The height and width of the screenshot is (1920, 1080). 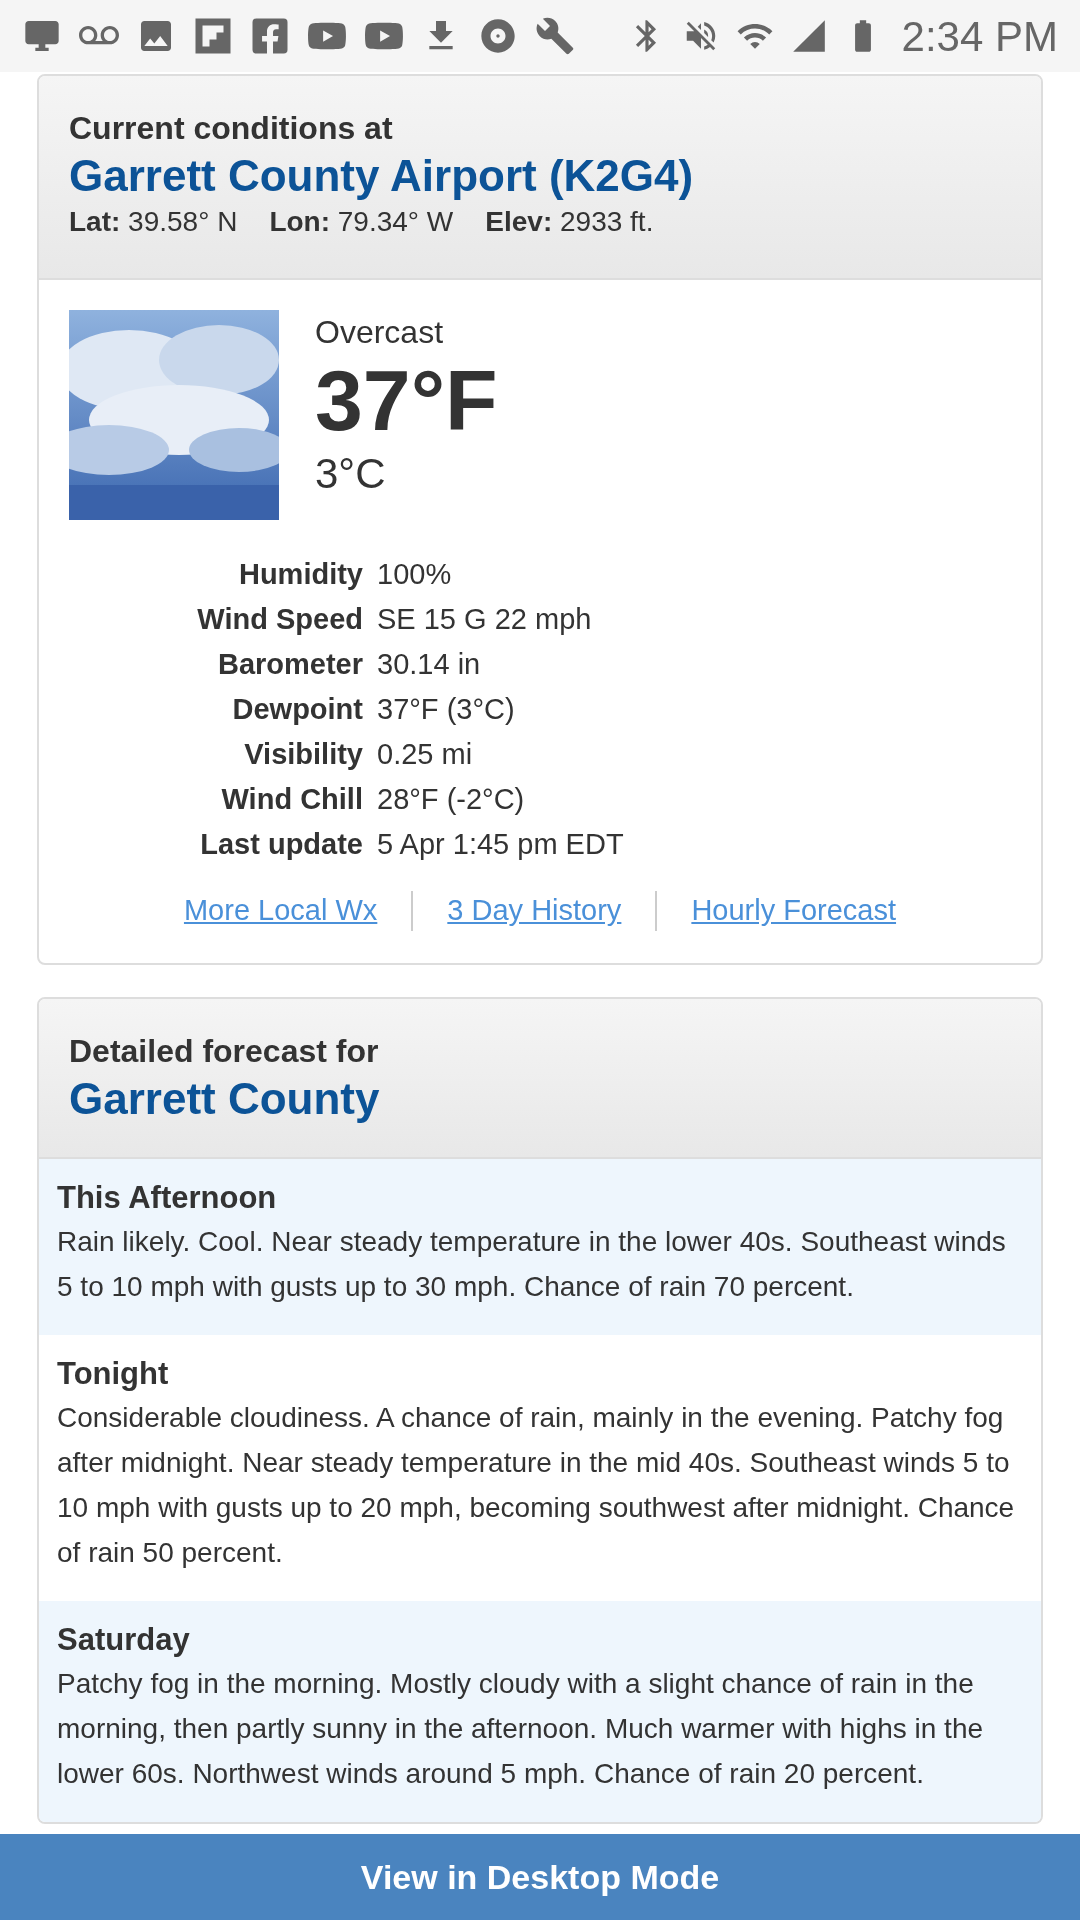 What do you see at coordinates (429, 664) in the screenshot?
I see `detail-value: 30.14 in` at bounding box center [429, 664].